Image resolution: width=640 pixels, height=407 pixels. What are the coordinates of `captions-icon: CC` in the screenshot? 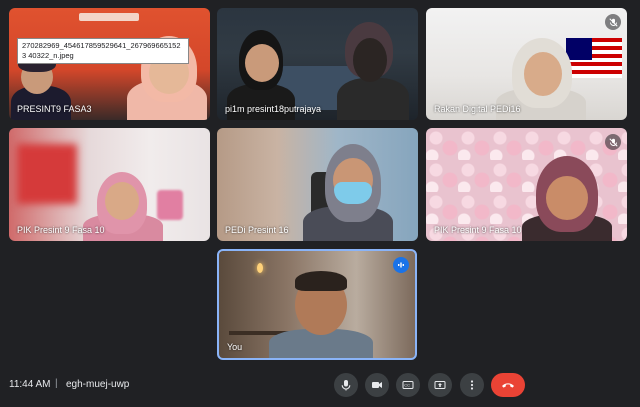 It's located at (408, 385).